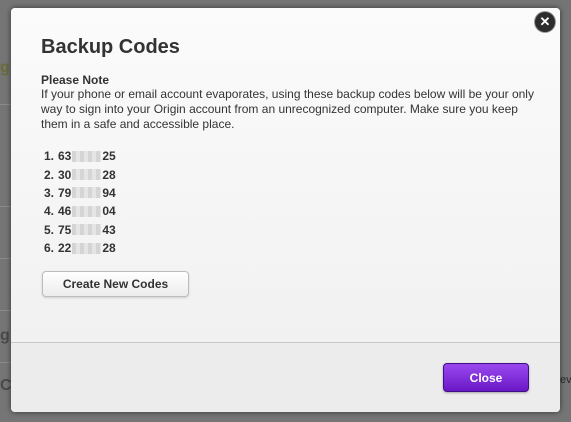 This screenshot has width=571, height=422. I want to click on code-prefix: 63, so click(65, 156).